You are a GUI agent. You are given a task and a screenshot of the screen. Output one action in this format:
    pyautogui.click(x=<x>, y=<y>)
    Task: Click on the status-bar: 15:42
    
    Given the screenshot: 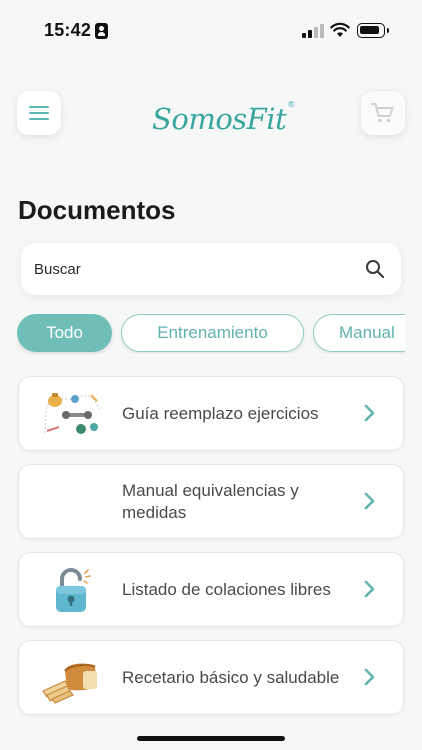 What is the action you would take?
    pyautogui.click(x=211, y=30)
    